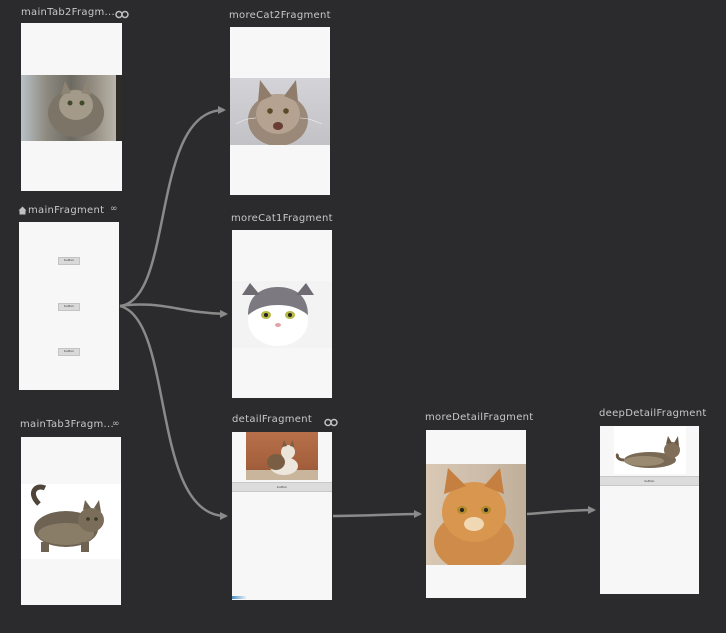 The height and width of the screenshot is (633, 726). Describe the element at coordinates (66, 211) in the screenshot. I see `main-label: mainFragment` at that location.